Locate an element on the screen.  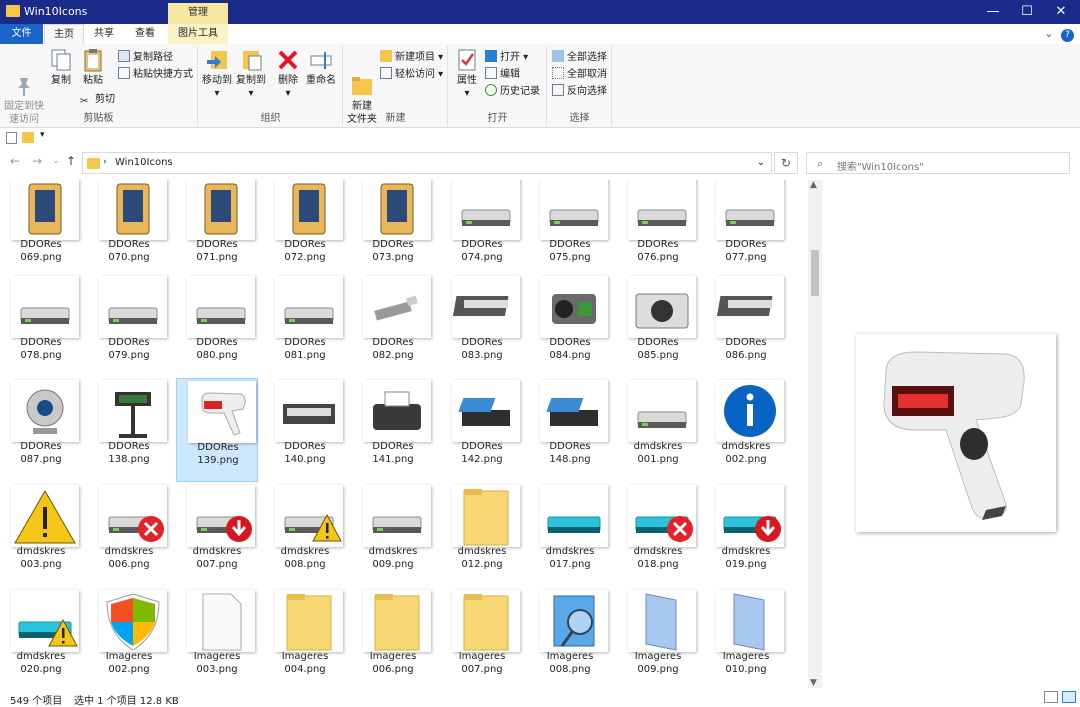
edit-button: 编辑 is located at coordinates (502, 75).